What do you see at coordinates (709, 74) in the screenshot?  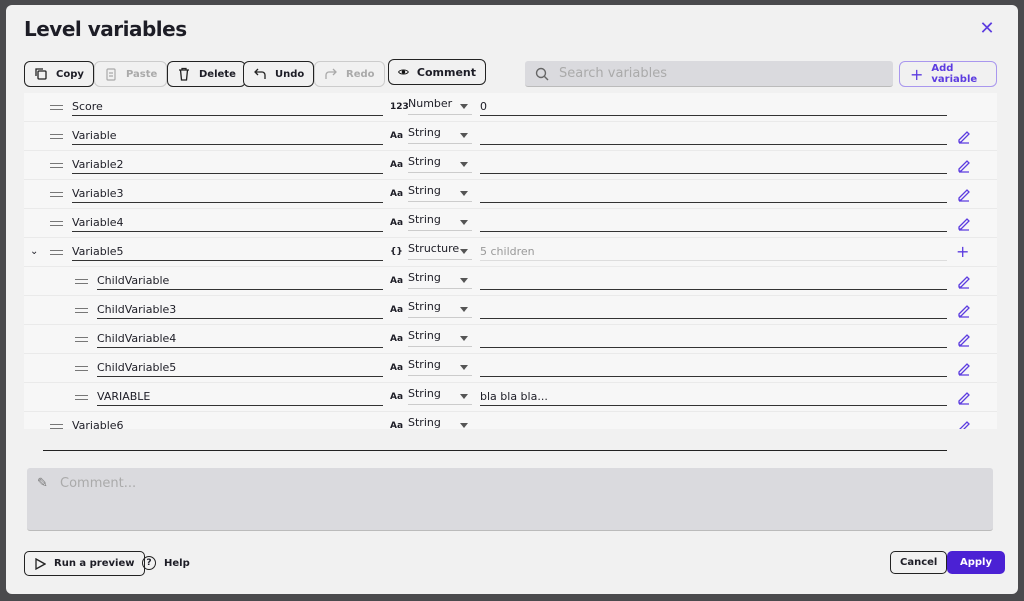 I see `search-input: Search variables` at bounding box center [709, 74].